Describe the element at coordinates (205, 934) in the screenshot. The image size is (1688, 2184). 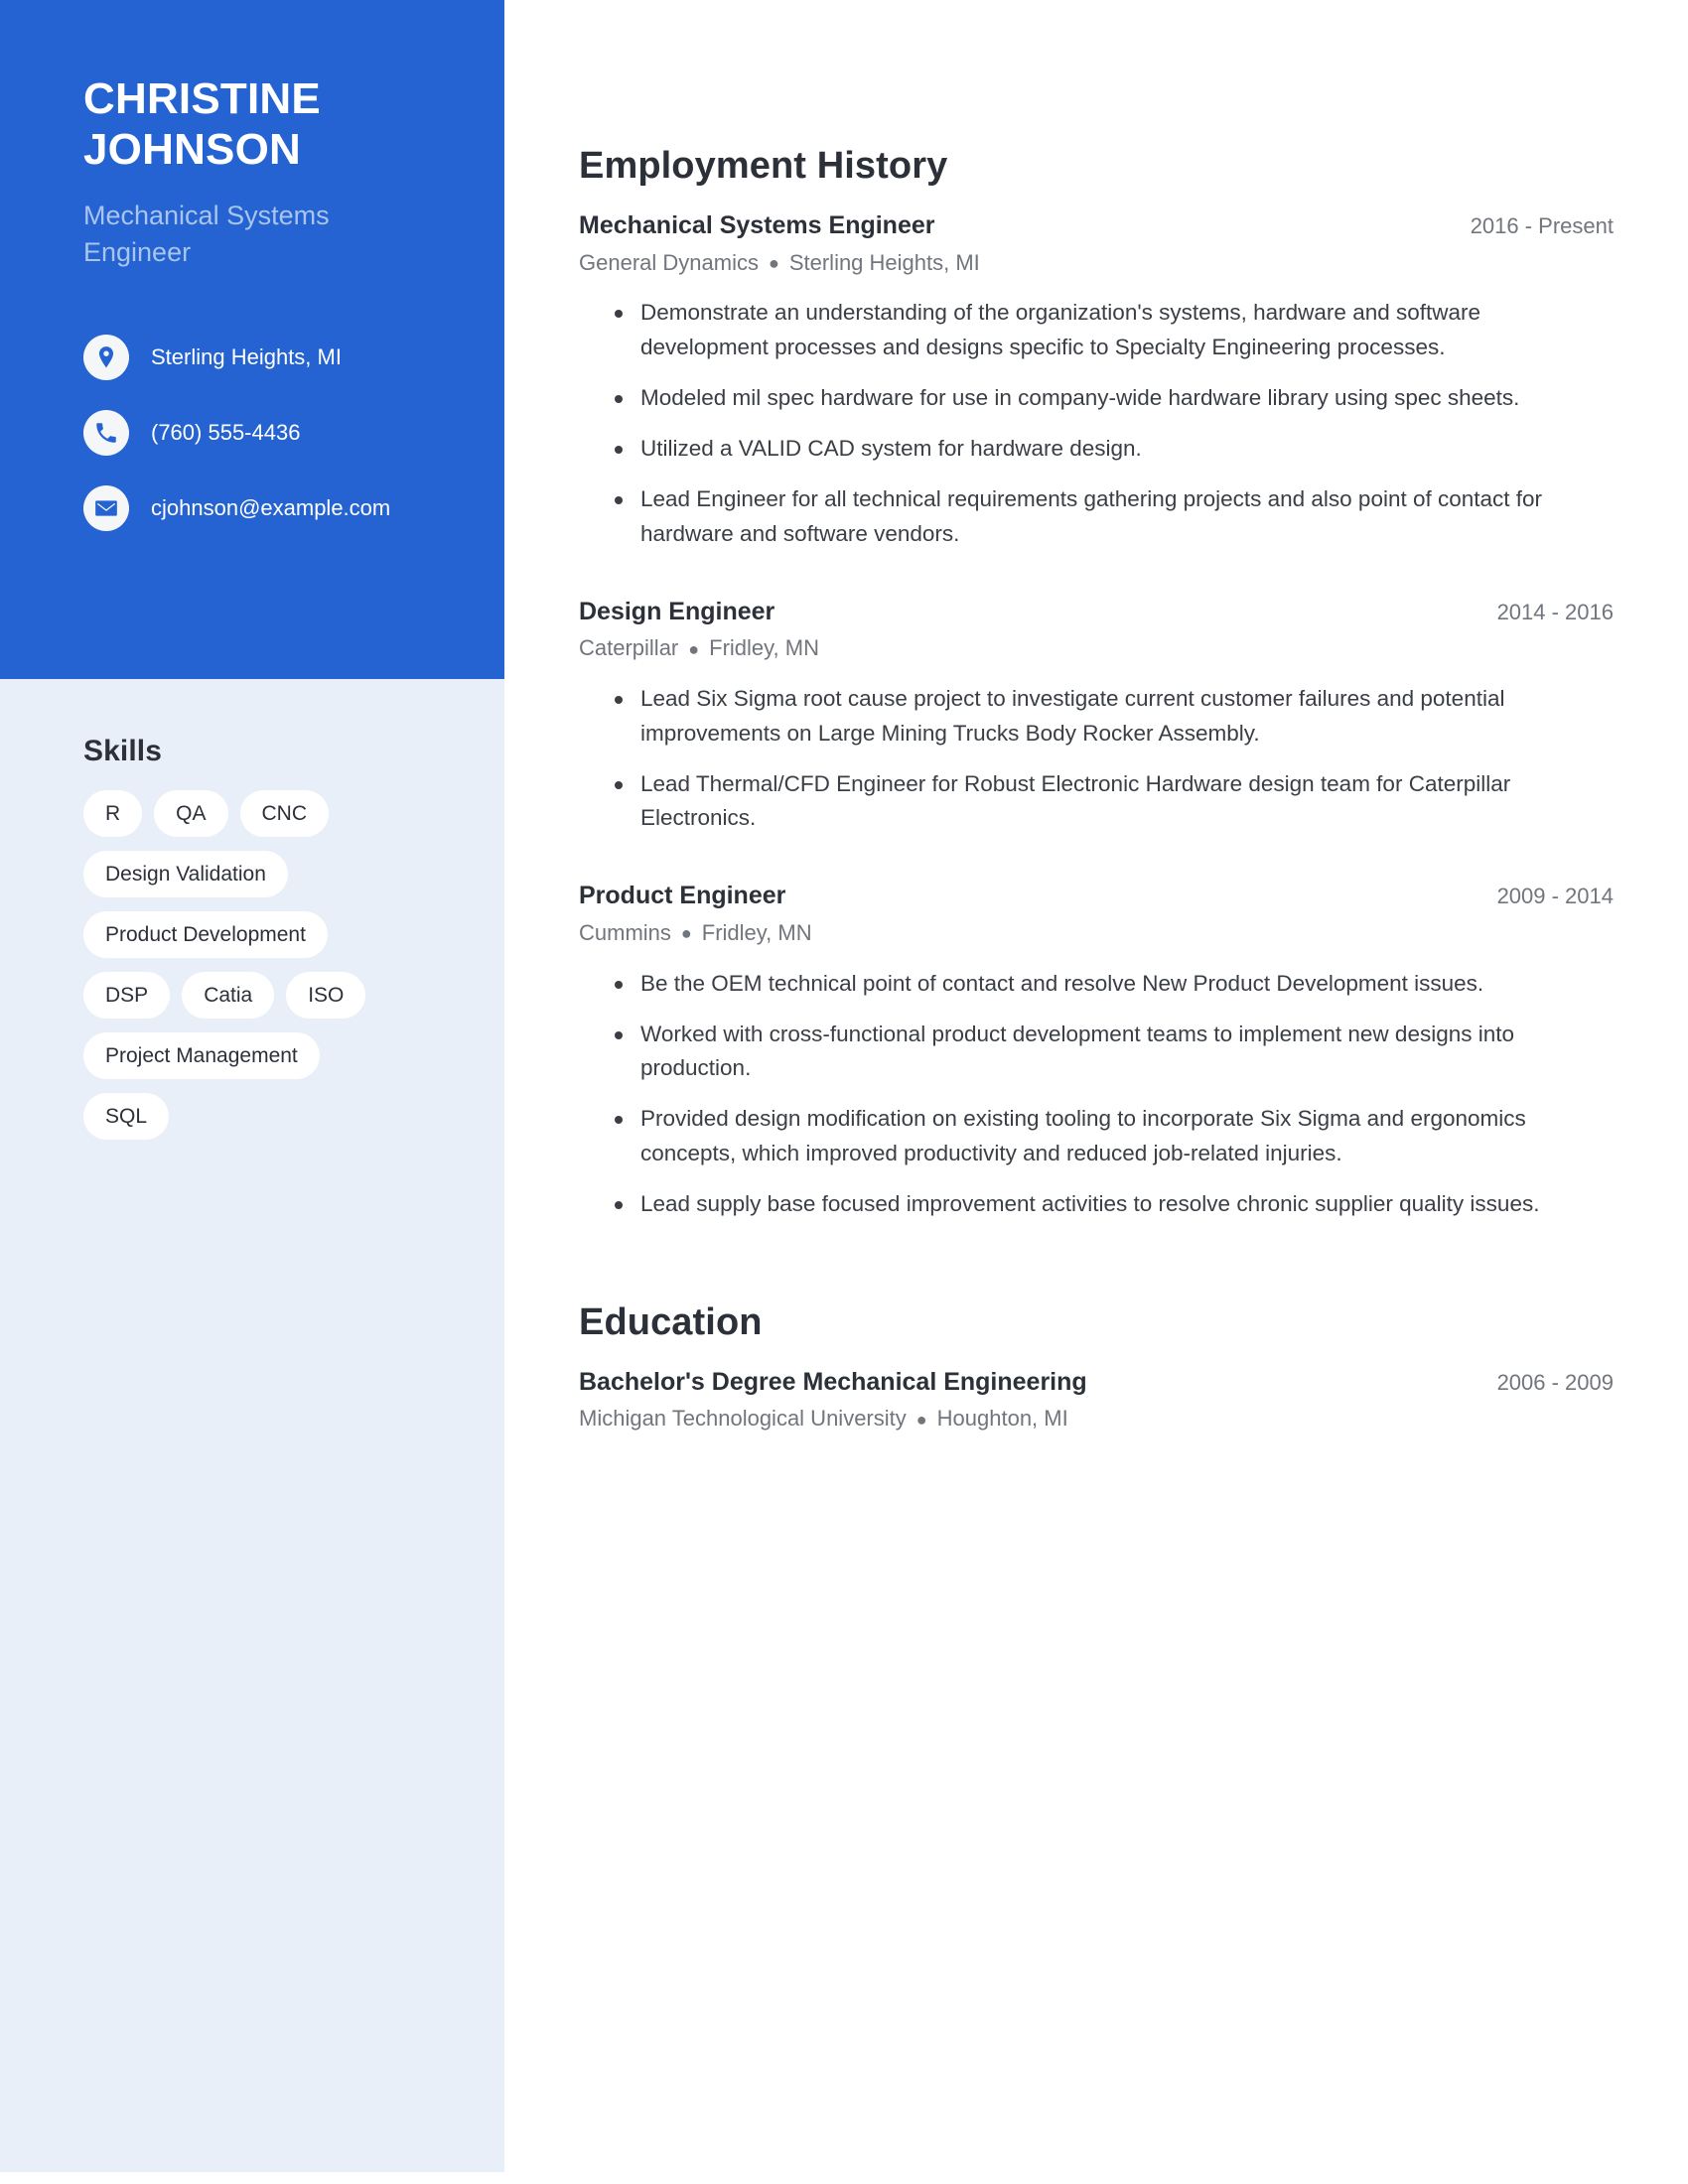
I see `skill-pill: Product Development` at that location.